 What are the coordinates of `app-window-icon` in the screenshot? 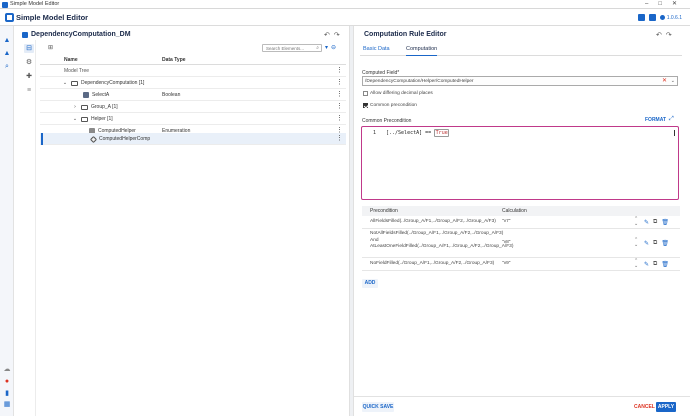 It's located at (5, 4).